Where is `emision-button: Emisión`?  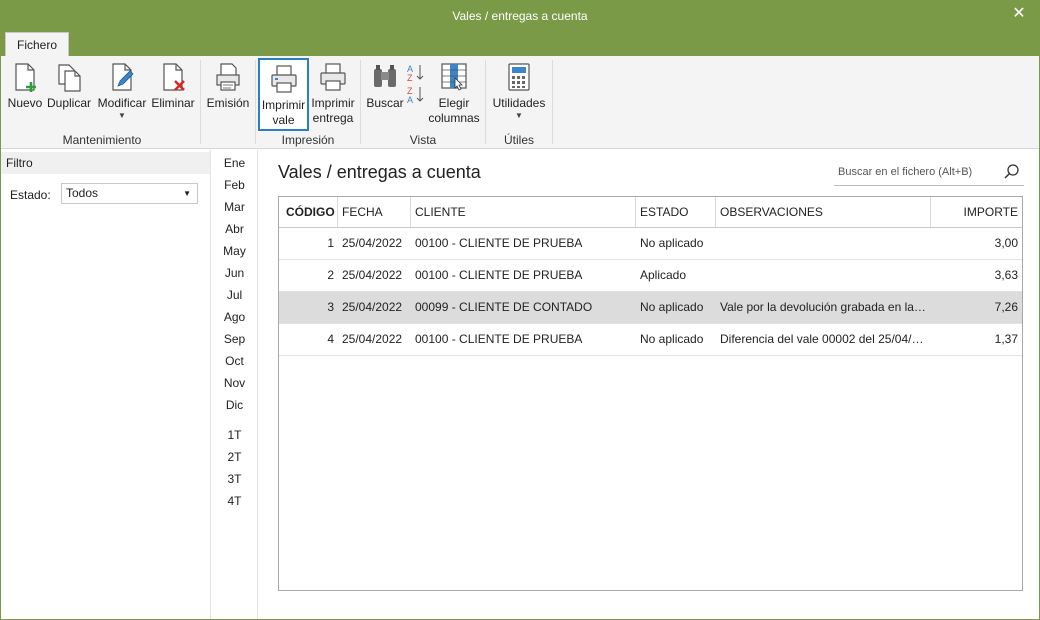
emision-button: Emisión is located at coordinates (228, 86).